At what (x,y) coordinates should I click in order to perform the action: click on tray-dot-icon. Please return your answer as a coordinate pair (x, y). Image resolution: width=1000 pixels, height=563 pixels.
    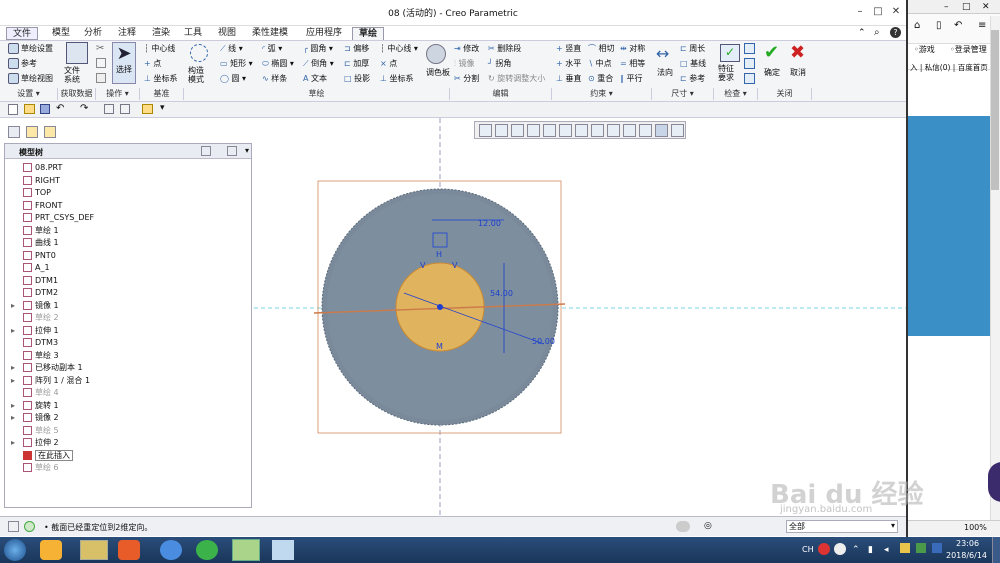
    Looking at the image, I should click on (840, 549).